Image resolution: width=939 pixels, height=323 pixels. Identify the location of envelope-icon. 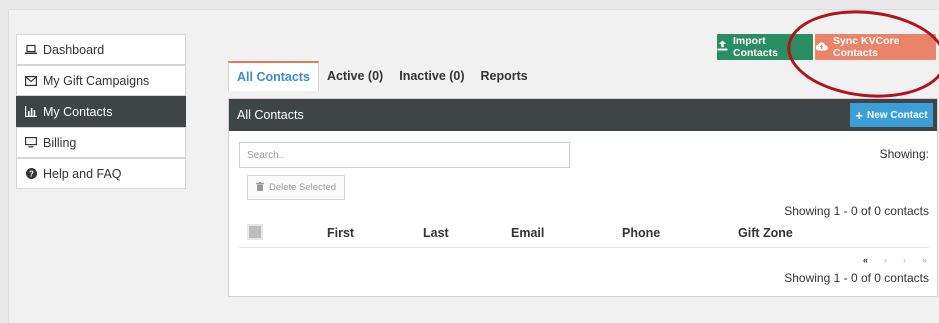
(31, 81).